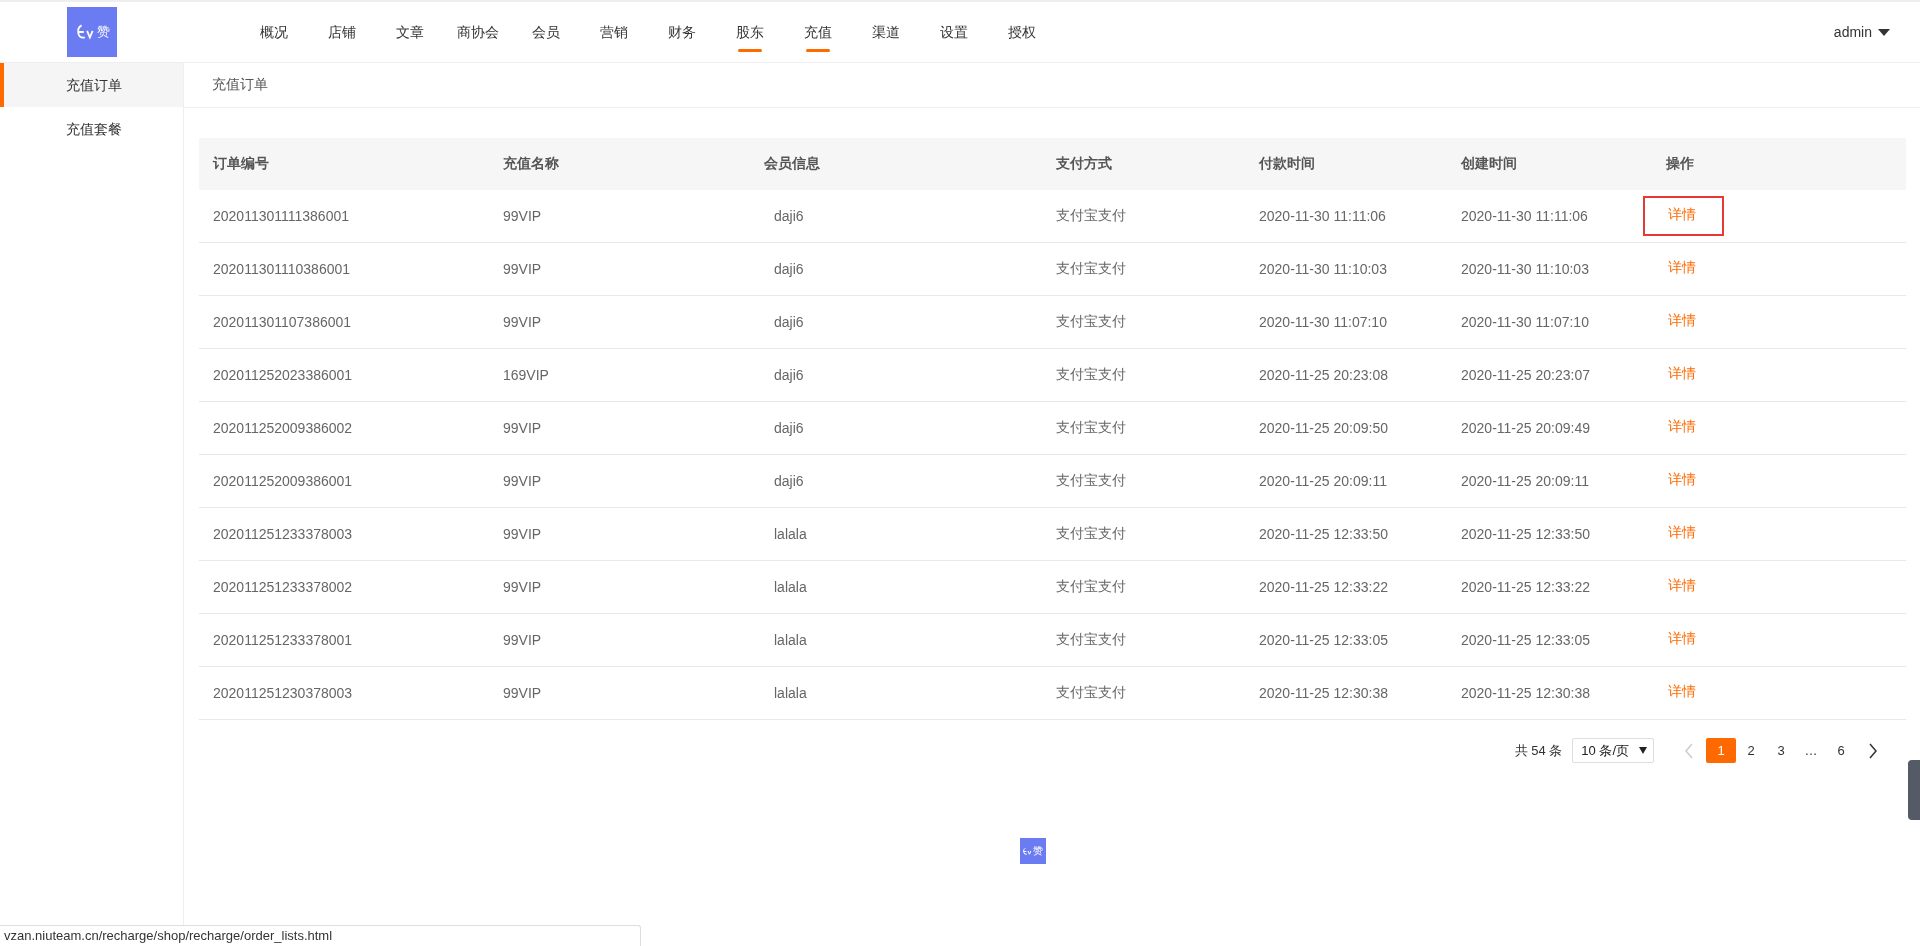 Image resolution: width=1920 pixels, height=946 pixels. What do you see at coordinates (281, 216) in the screenshot?
I see `table-cell: 202011301111386001` at bounding box center [281, 216].